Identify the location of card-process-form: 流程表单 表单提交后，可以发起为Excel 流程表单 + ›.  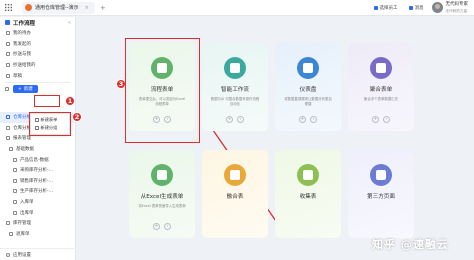
(162, 87).